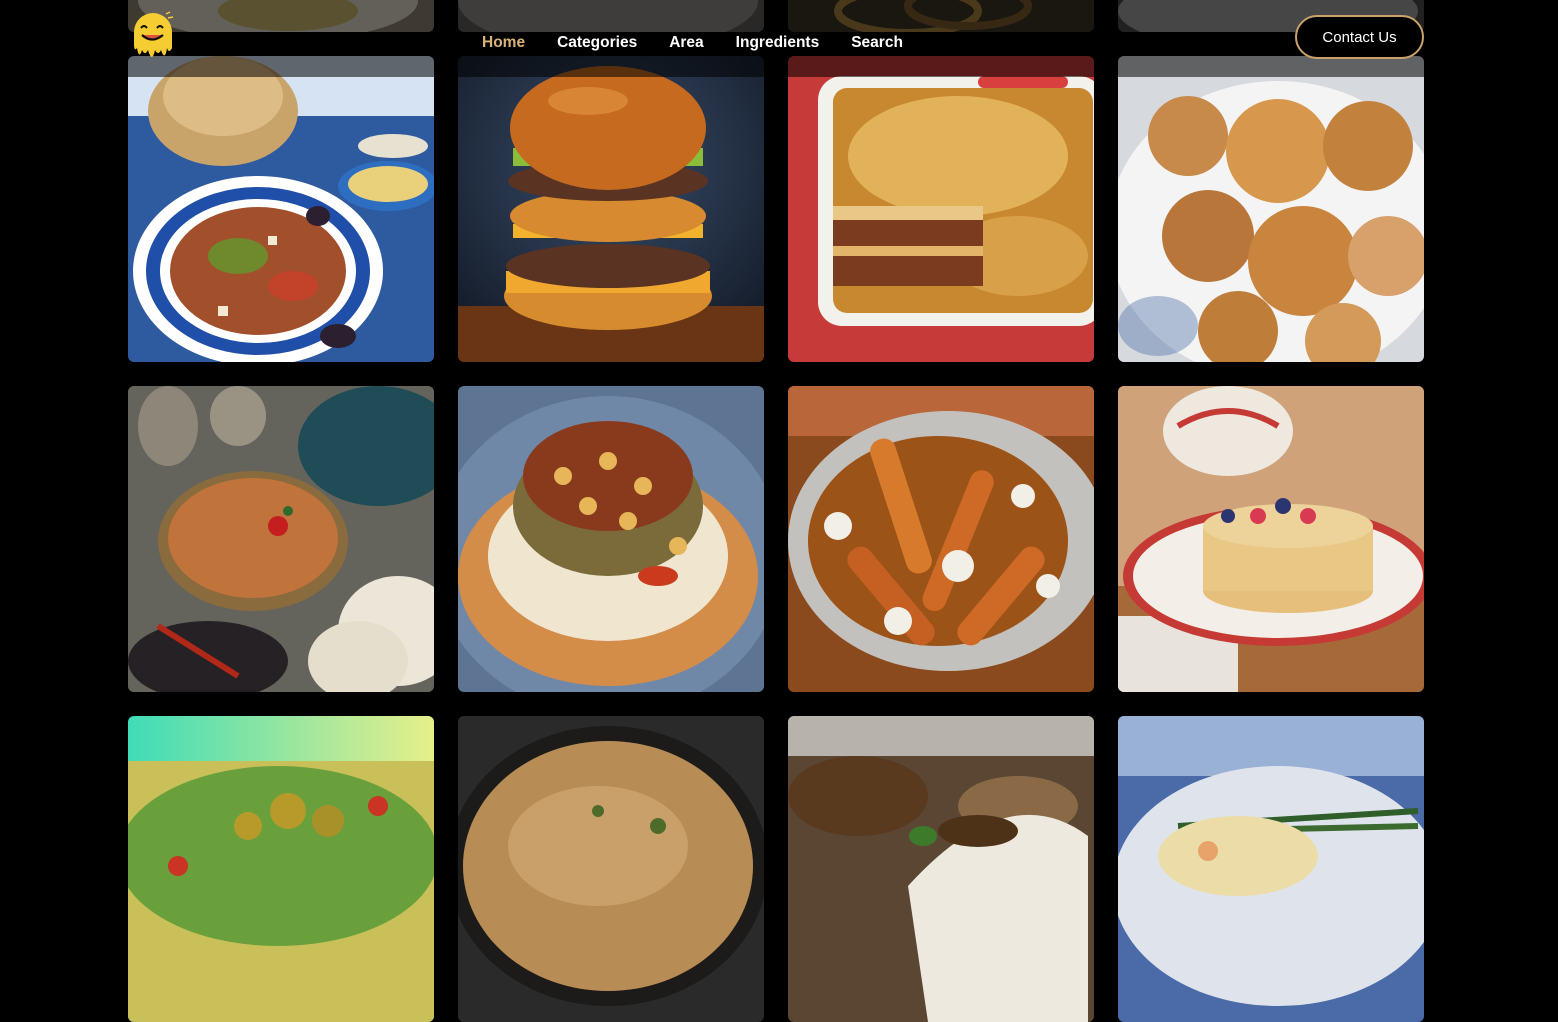 The width and height of the screenshot is (1558, 1022). I want to click on koshari-photo, so click(611, 539).